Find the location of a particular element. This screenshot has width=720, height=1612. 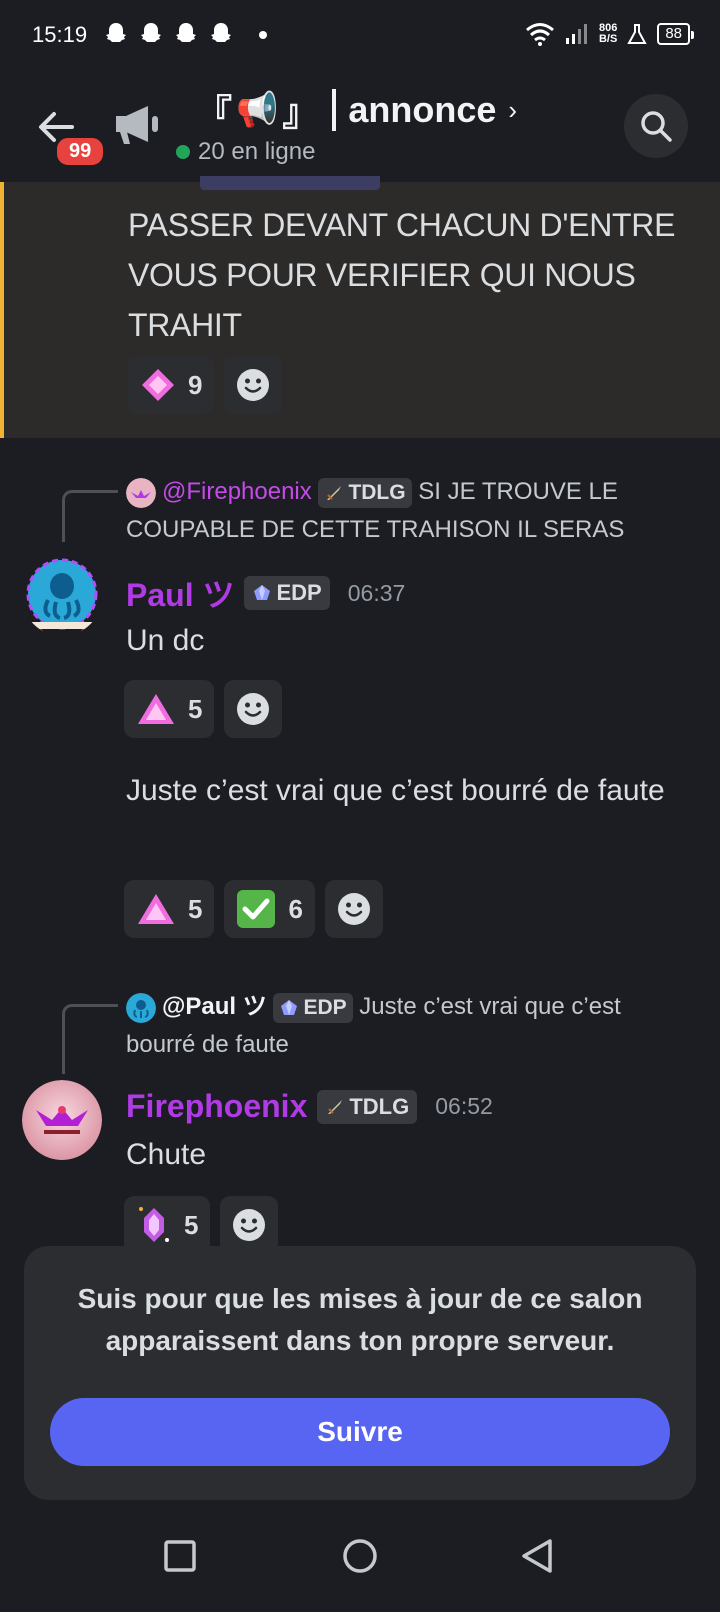

online-dot-icon is located at coordinates (183, 152).